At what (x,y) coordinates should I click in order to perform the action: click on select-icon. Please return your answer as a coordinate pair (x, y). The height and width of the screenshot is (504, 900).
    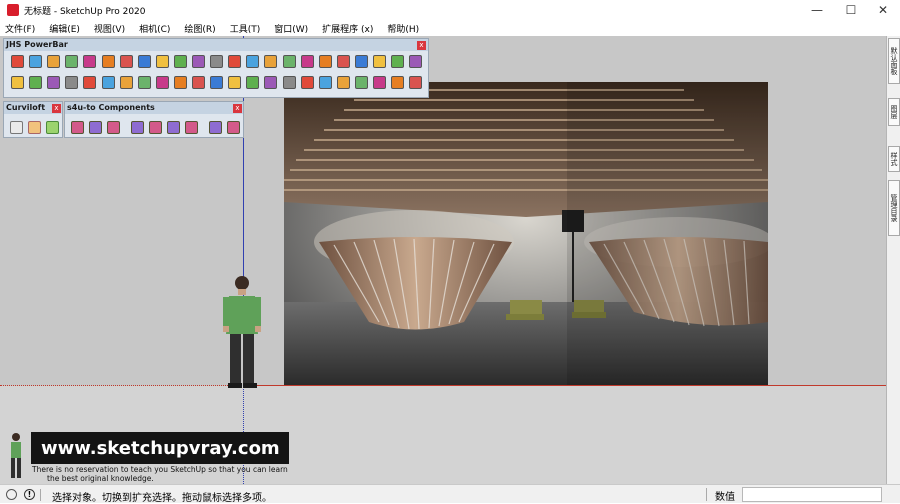
    Looking at the image, I should click on (162, 82).